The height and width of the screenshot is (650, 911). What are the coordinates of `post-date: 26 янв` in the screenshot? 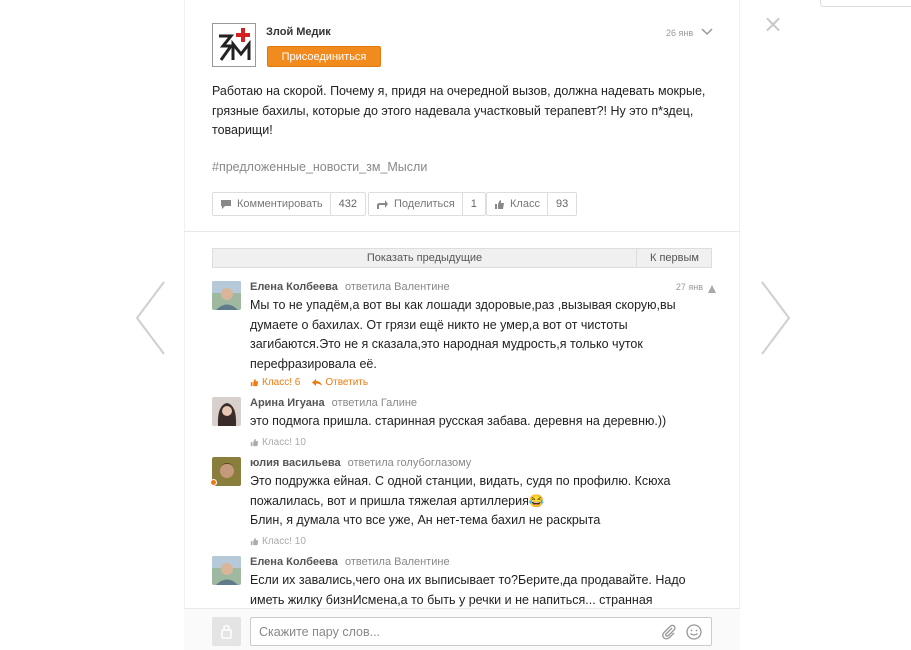 It's located at (680, 33).